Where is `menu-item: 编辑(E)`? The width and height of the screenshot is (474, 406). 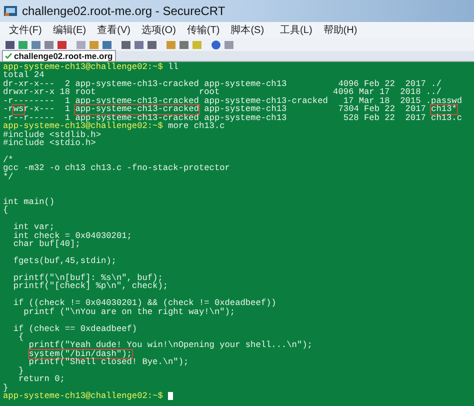 menu-item: 编辑(E) is located at coordinates (69, 30).